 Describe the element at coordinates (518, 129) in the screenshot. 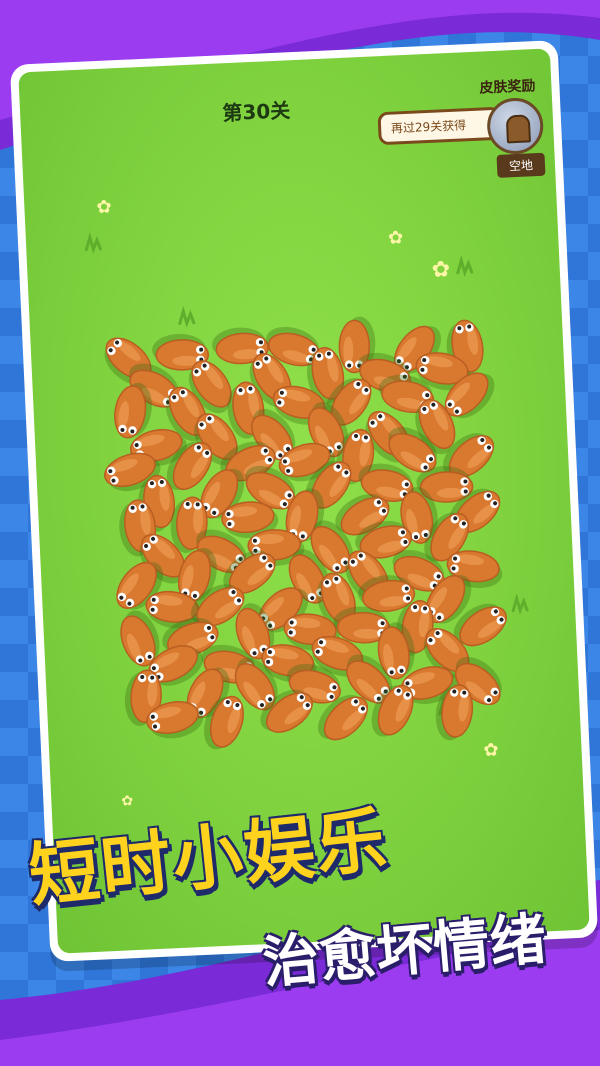

I see `door-icon` at that location.